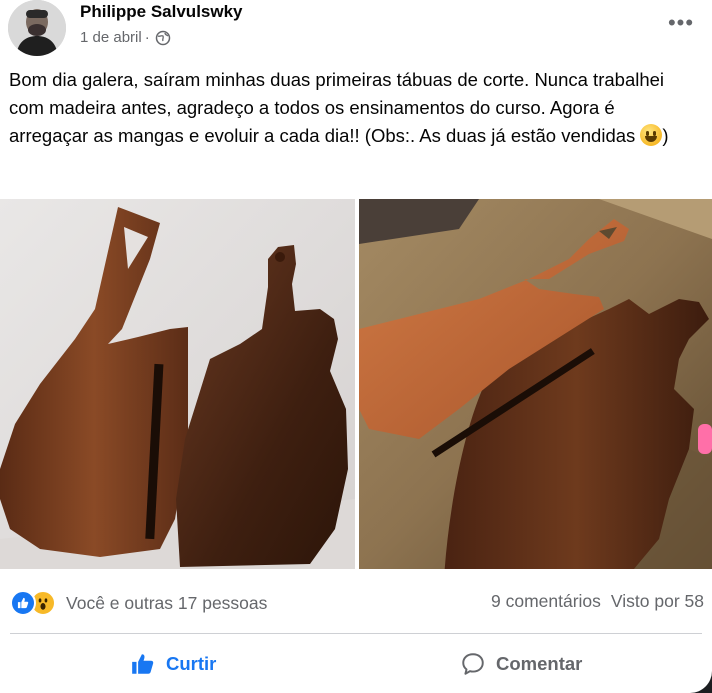 This screenshot has height=693, width=712. I want to click on reactions-summary: Você e outras 17 pessoas, so click(138, 603).